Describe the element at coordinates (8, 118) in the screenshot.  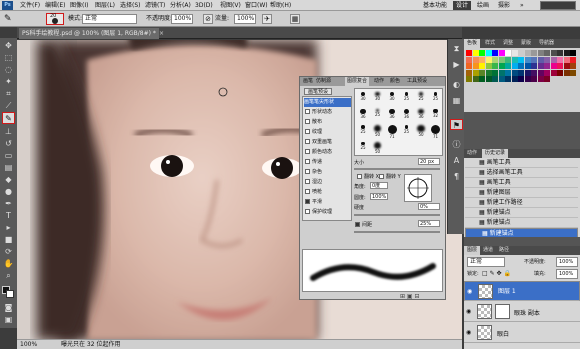
I see `brush-tool-icon: ✎` at that location.